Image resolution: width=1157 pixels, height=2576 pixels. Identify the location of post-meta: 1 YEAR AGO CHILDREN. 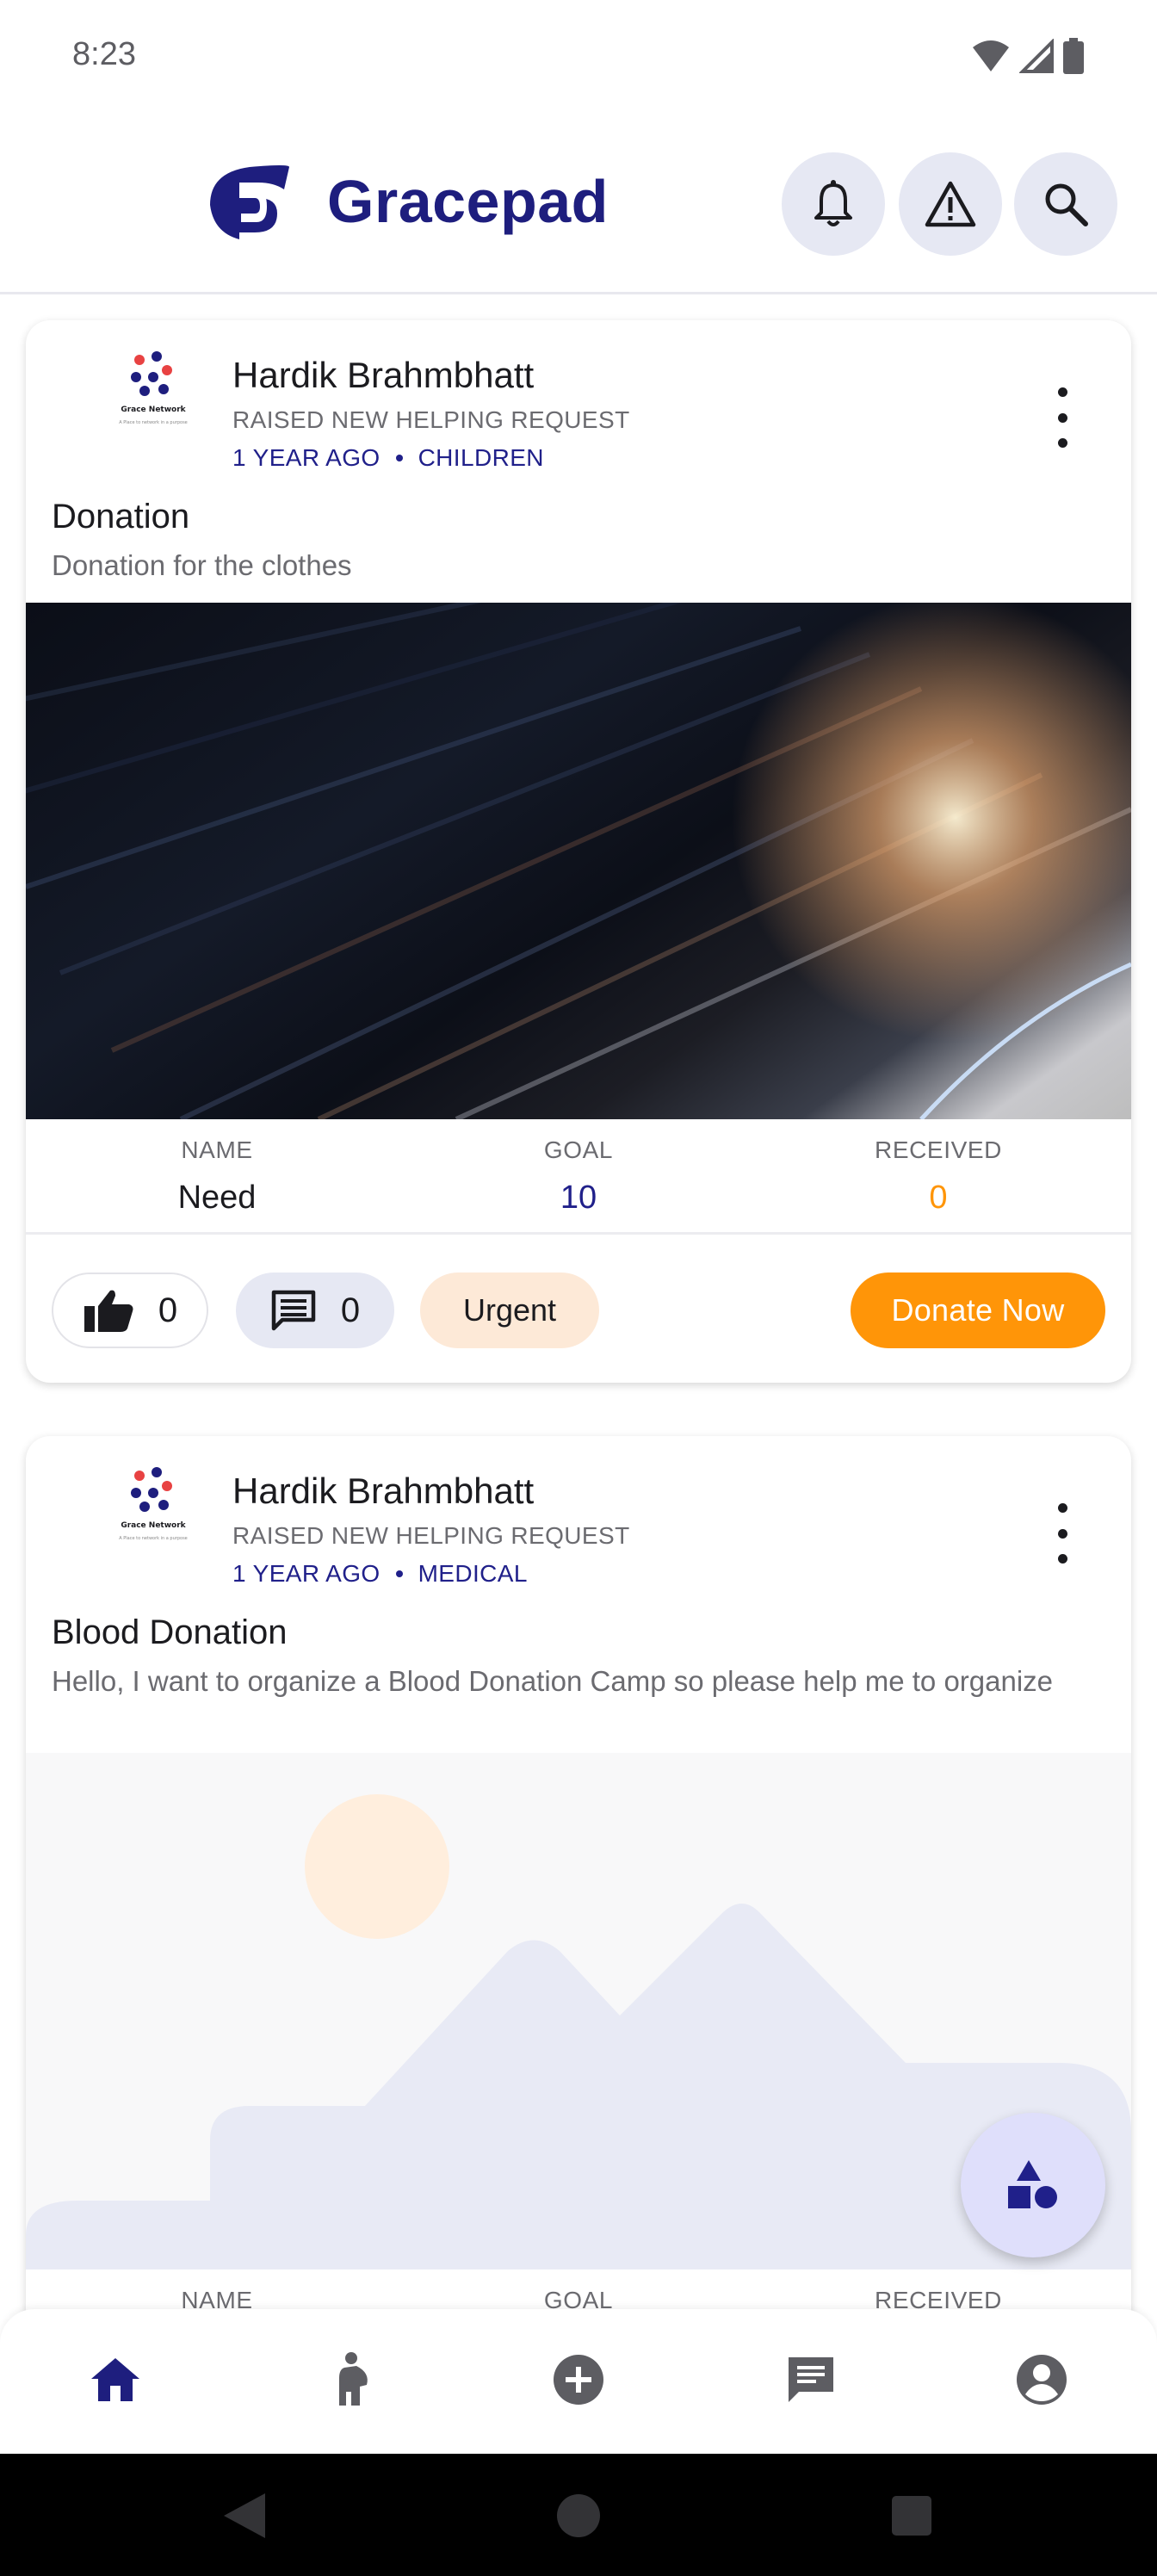
(388, 458).